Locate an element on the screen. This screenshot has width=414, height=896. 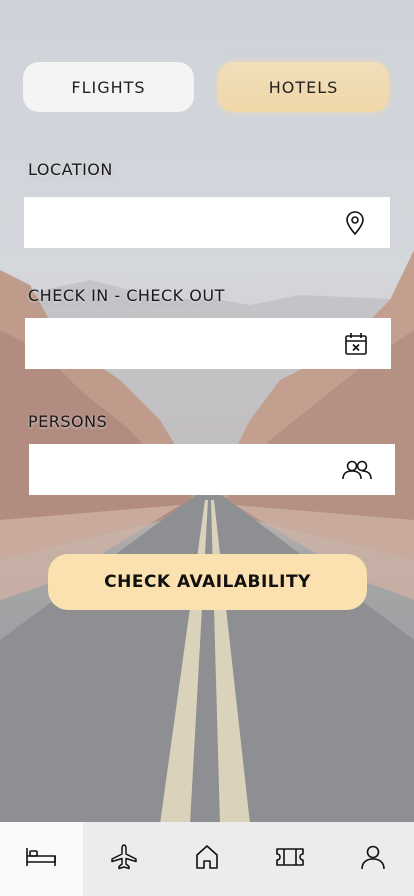
tab-home is located at coordinates (207, 859).